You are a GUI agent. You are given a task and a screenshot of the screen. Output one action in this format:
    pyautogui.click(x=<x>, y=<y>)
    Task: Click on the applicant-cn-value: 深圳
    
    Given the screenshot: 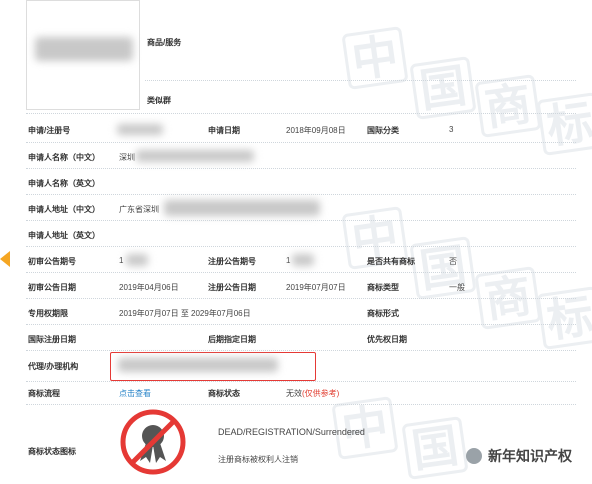 What is the action you would take?
    pyautogui.click(x=127, y=157)
    